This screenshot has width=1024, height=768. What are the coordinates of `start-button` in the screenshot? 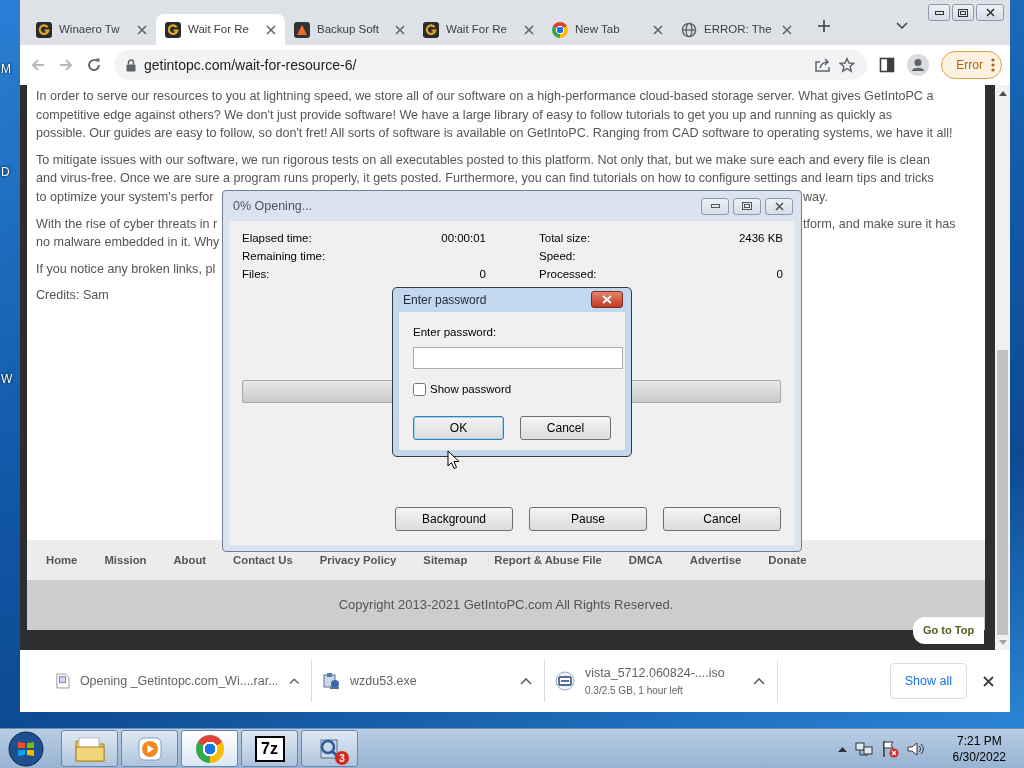 It's located at (26, 748).